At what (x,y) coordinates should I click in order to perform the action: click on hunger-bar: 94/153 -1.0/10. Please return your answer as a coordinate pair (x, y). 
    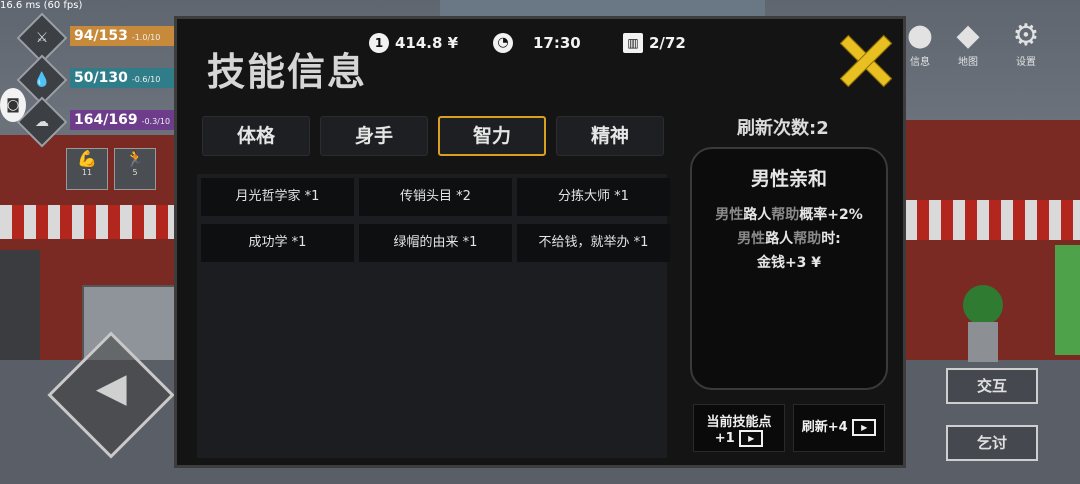
    Looking at the image, I should click on (127, 36).